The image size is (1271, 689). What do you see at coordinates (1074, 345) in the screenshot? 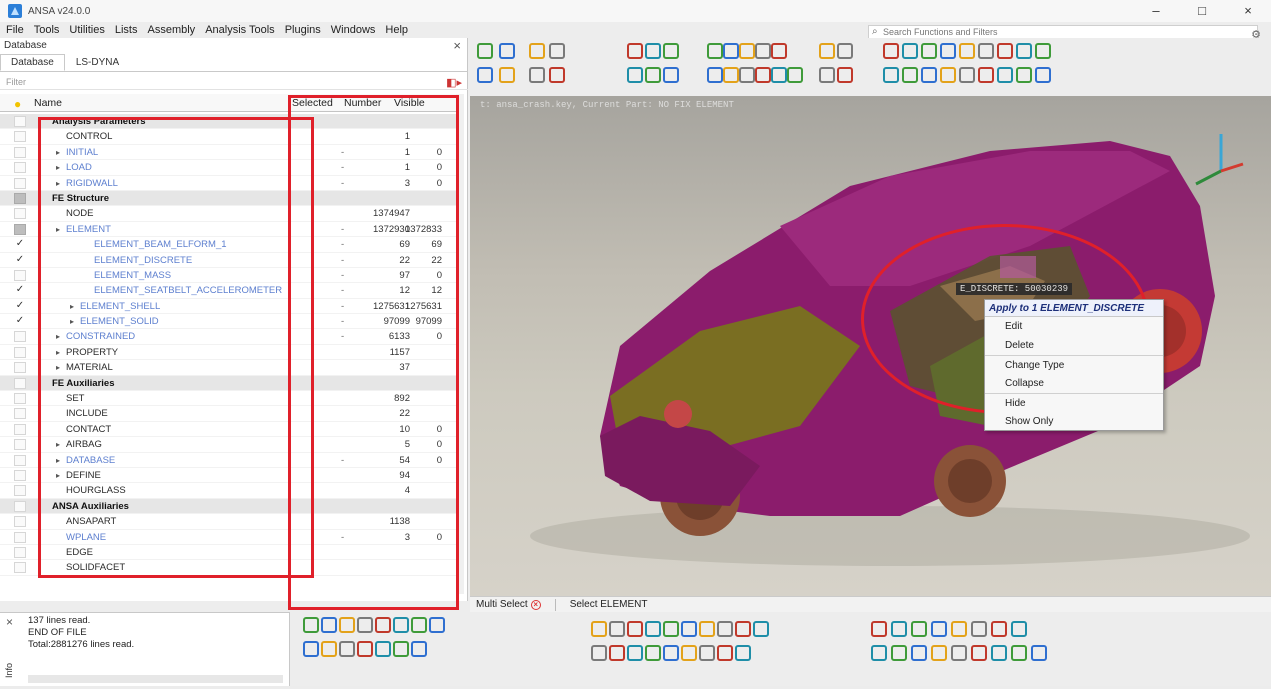
I see `menu-item-delete: Delete` at bounding box center [1074, 345].